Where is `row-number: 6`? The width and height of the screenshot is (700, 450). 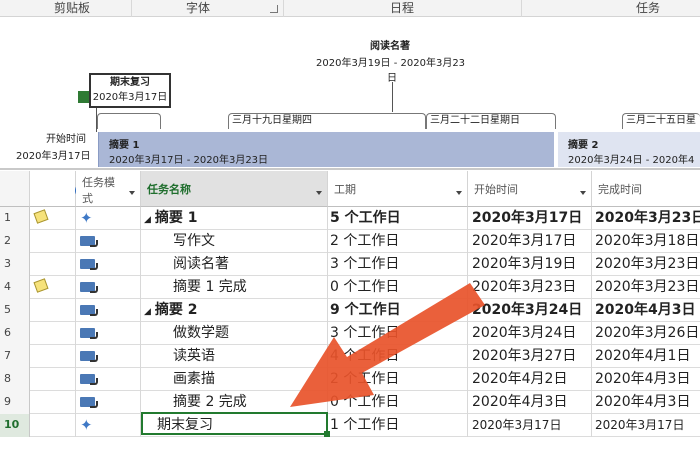
row-number: 6 is located at coordinates (15, 333).